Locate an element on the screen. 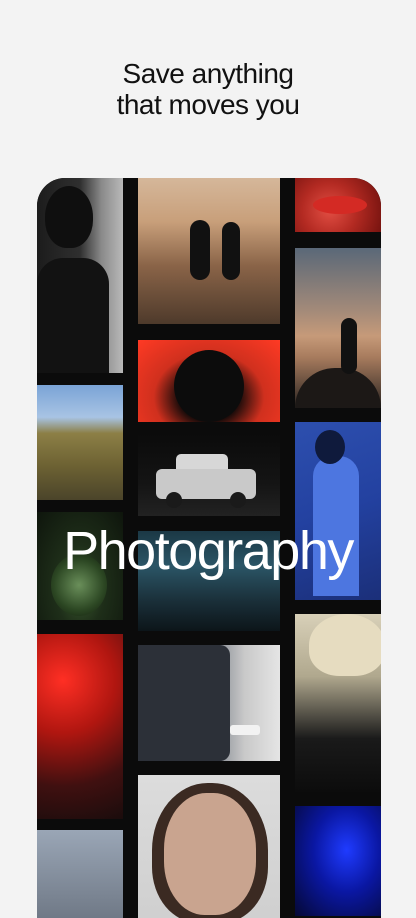  blonde-hair is located at coordinates (345, 645).